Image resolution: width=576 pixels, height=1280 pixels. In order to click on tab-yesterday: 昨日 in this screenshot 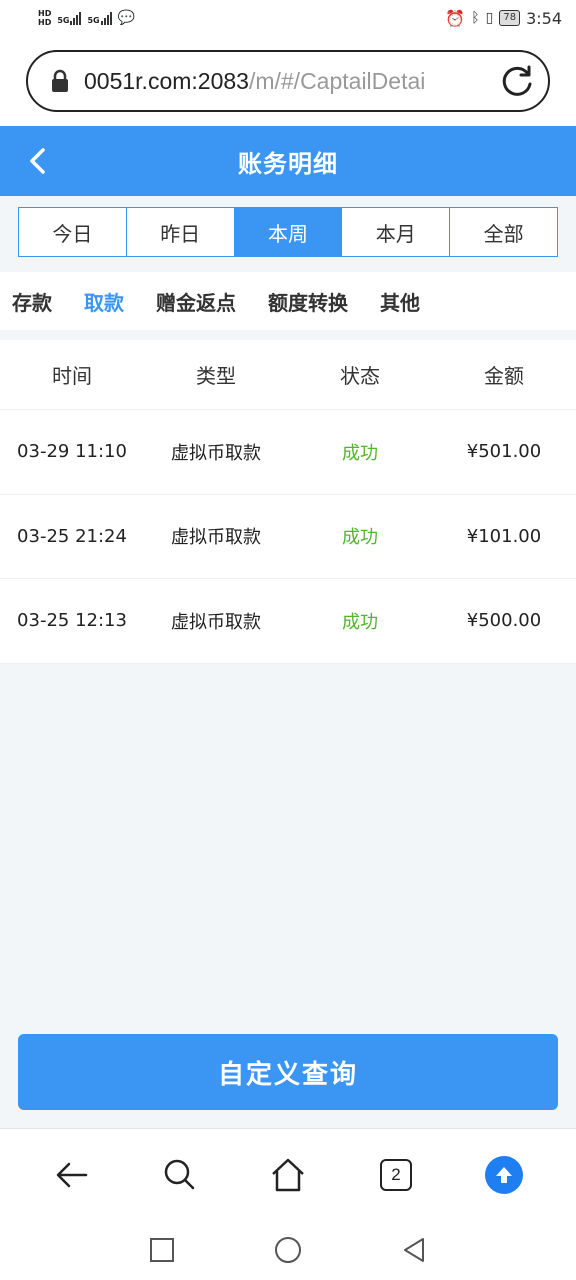, I will do `click(181, 232)`.